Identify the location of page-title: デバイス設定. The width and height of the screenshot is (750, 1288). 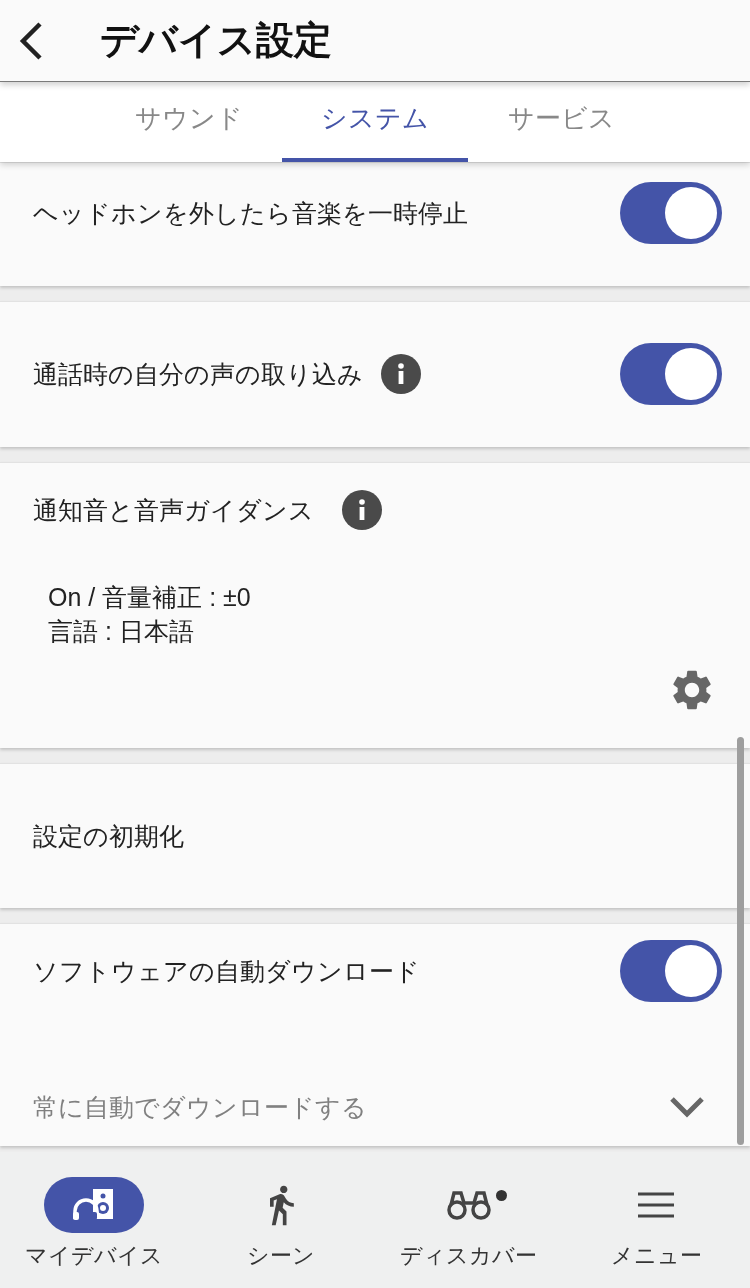
(216, 40).